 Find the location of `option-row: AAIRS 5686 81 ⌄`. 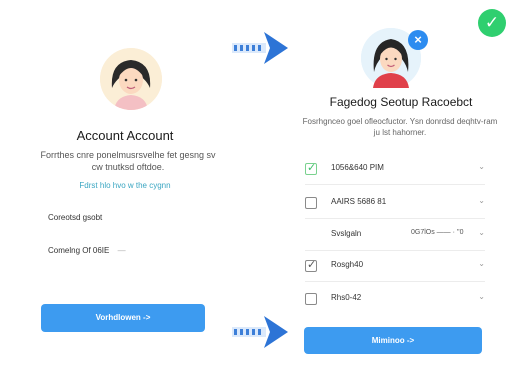

option-row: AAIRS 5686 81 ⌄ is located at coordinates (395, 203).